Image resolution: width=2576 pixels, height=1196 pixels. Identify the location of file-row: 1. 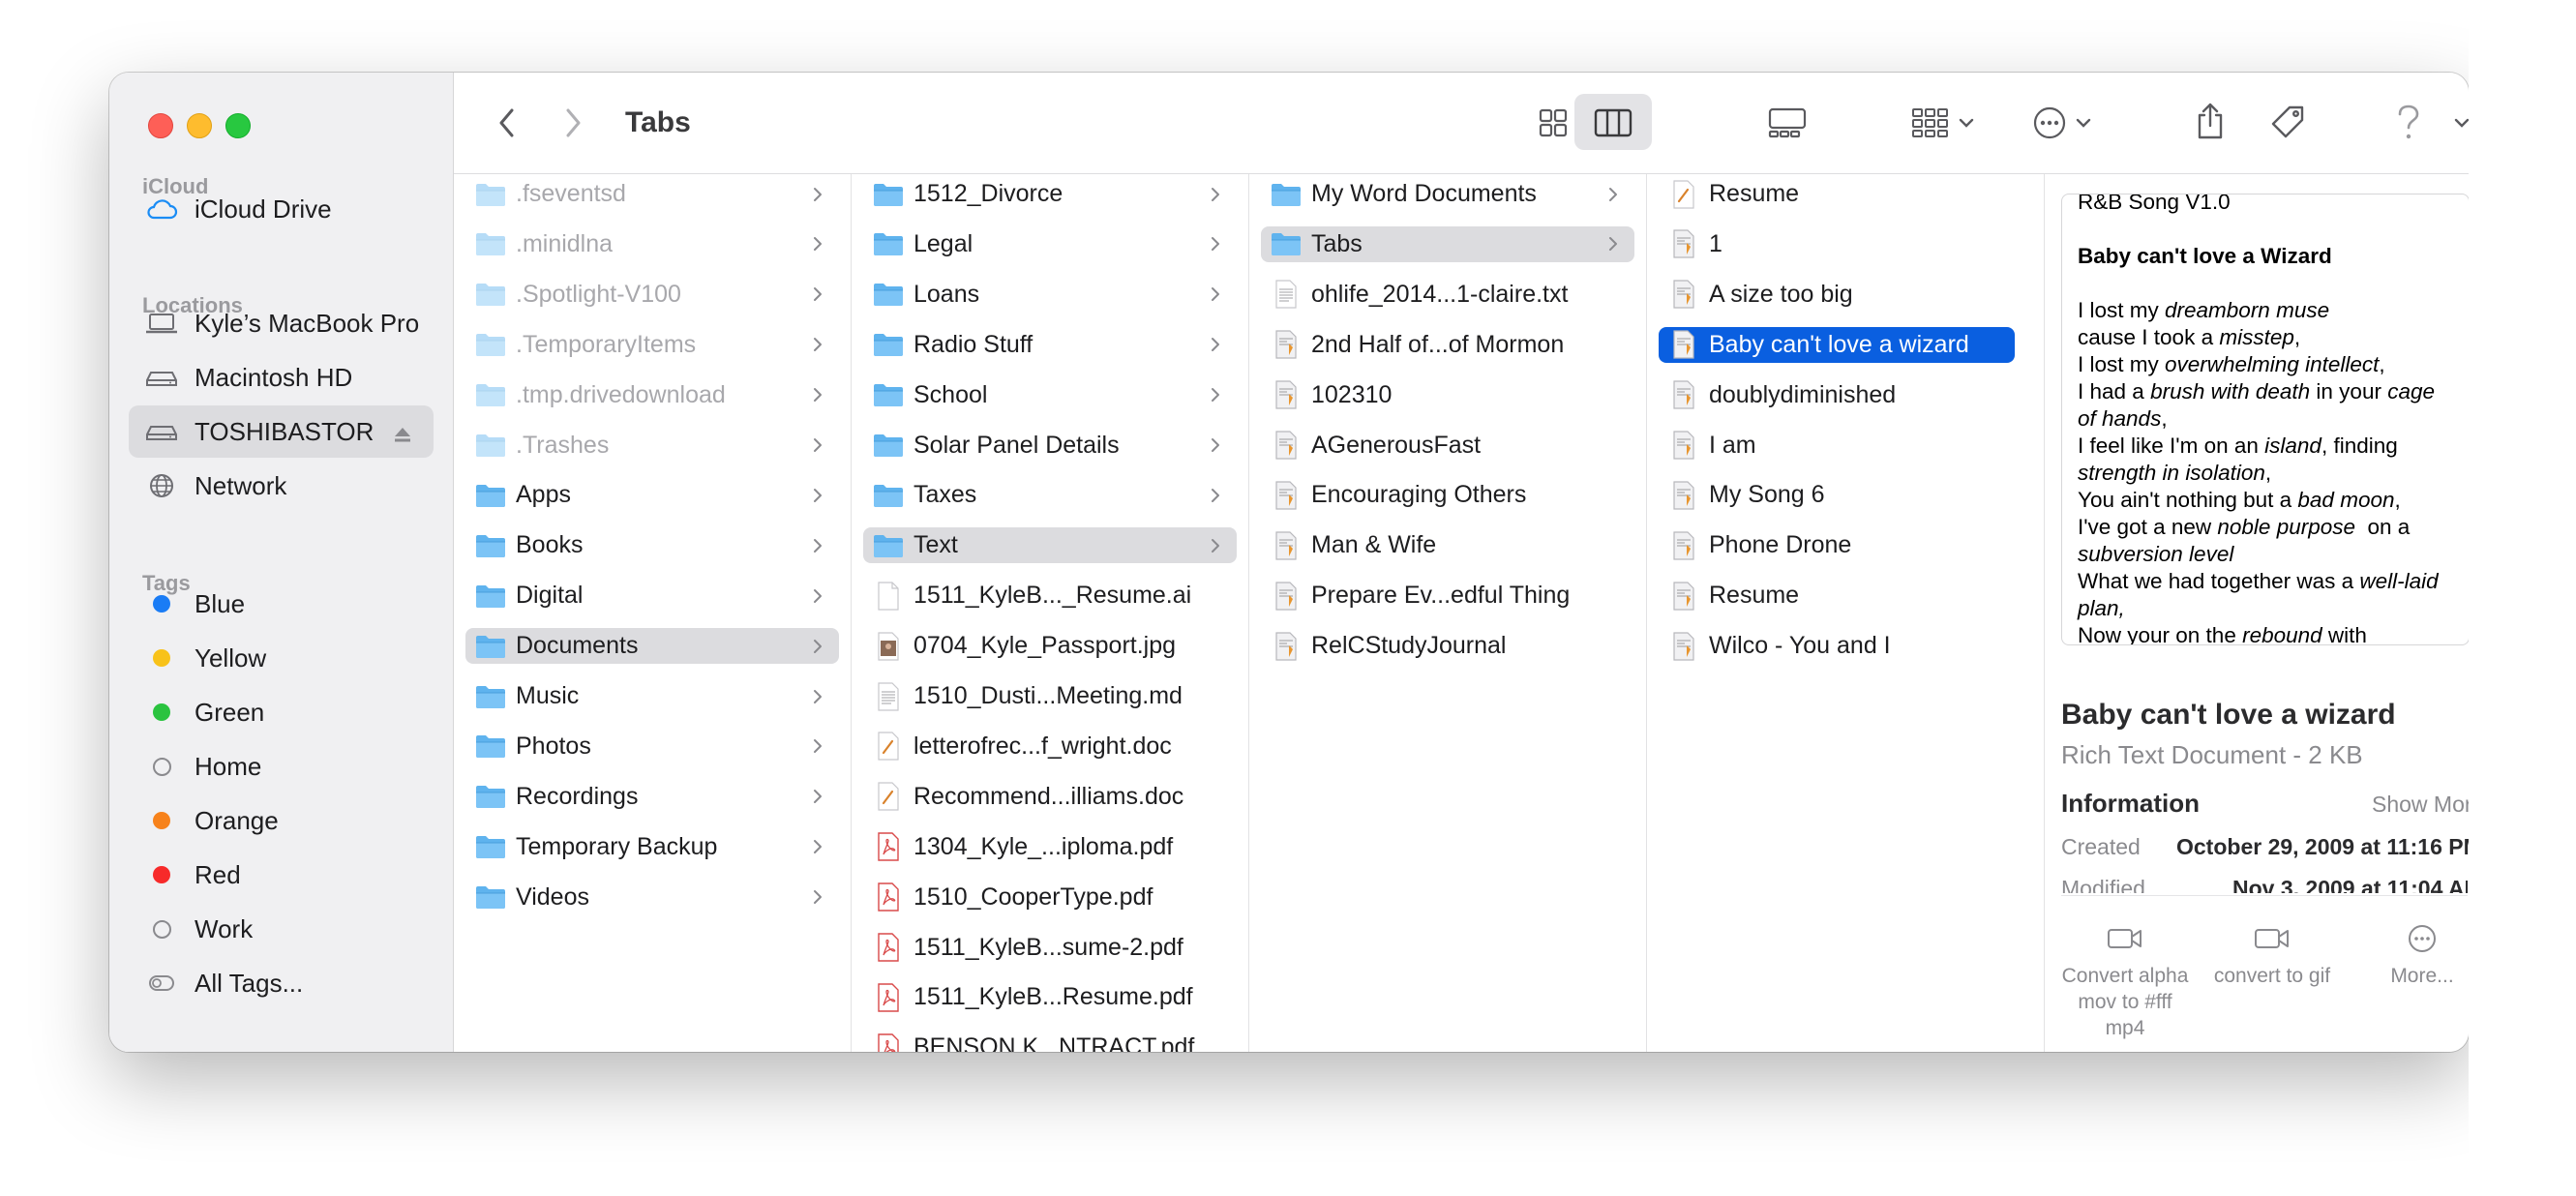
(1837, 244).